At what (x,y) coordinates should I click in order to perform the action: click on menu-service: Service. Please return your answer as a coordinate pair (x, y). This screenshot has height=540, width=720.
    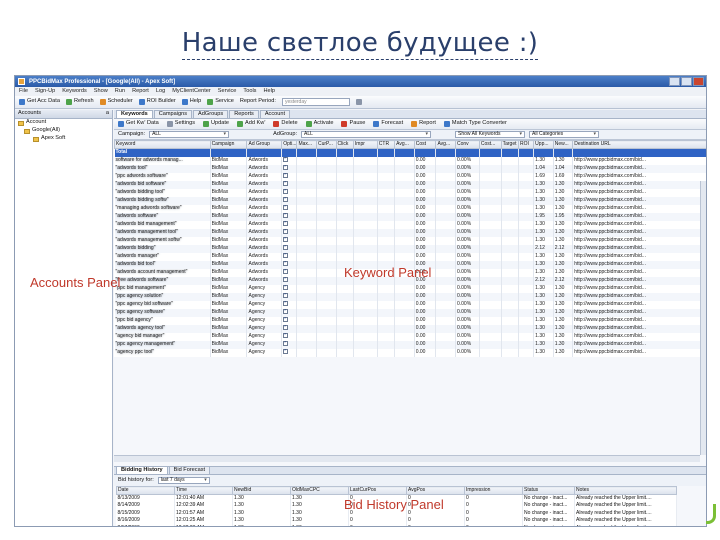
    Looking at the image, I should click on (227, 91).